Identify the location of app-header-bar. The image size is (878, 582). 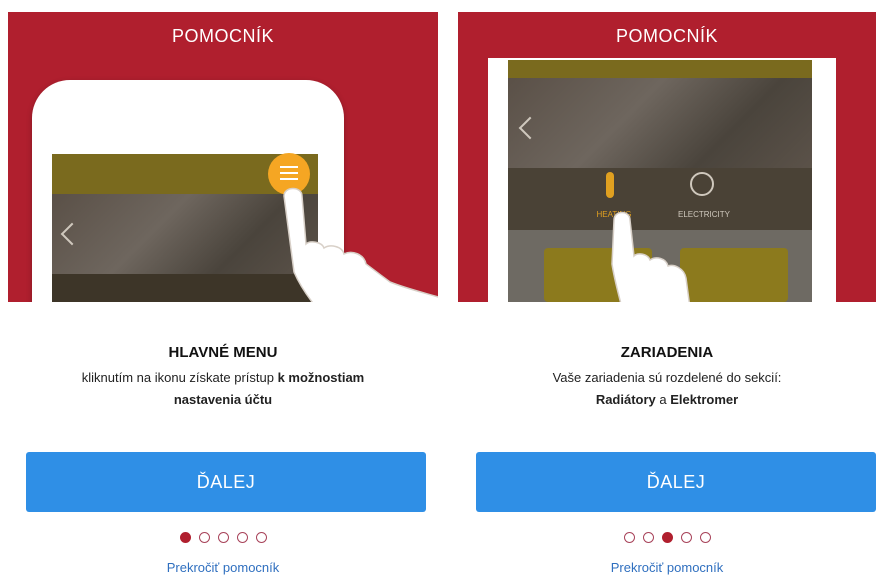
(660, 69).